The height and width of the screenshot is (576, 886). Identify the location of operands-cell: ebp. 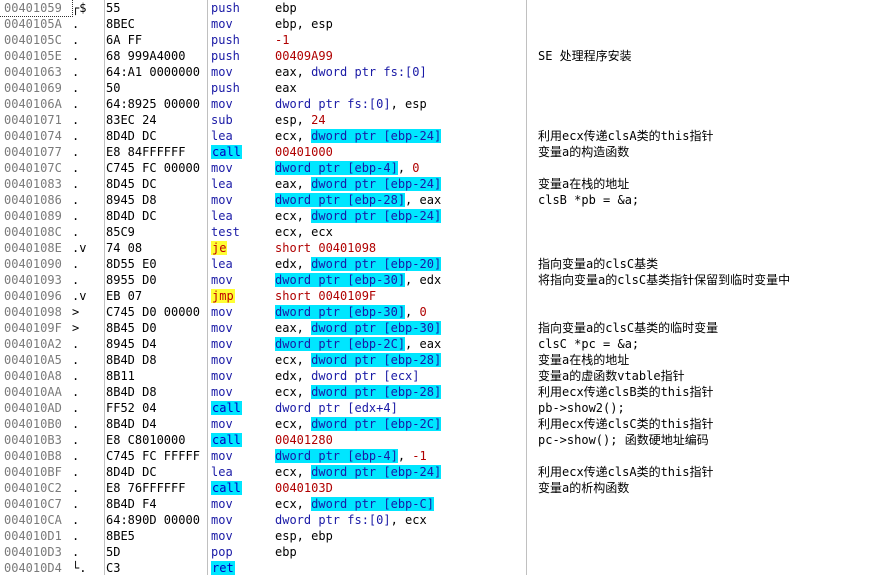
(400, 552).